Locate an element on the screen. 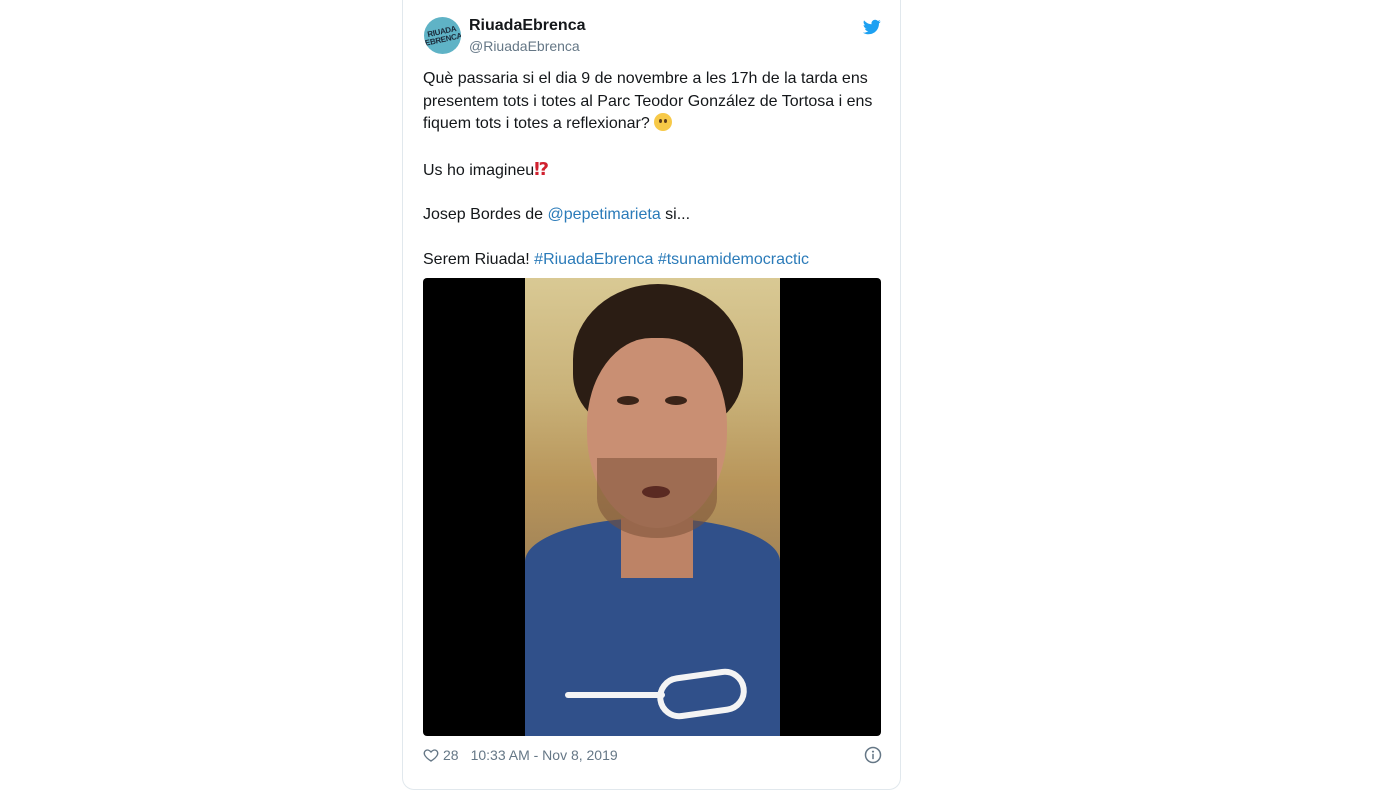 Image resolution: width=1375 pixels, height=790 pixels. tweet-line-3-prefix: Josep Bordes de is located at coordinates (483, 214).